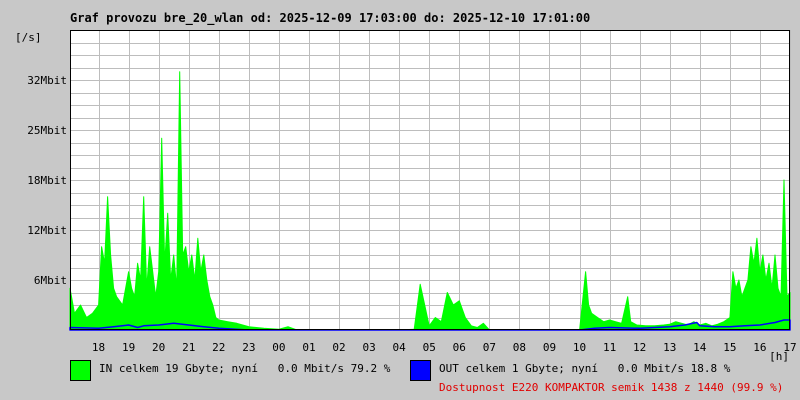  What do you see at coordinates (338, 347) in the screenshot?
I see `x-tick-label: 02` at bounding box center [338, 347].